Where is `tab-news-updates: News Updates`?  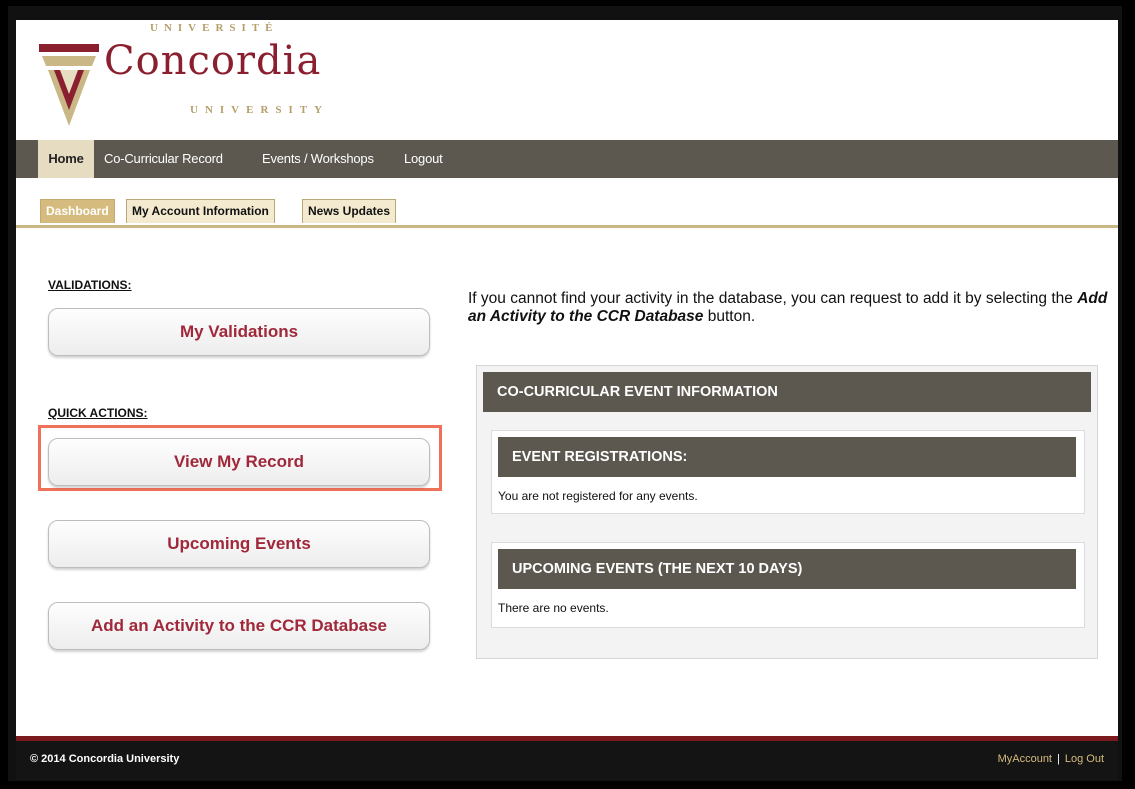
tab-news-updates: News Updates is located at coordinates (349, 211).